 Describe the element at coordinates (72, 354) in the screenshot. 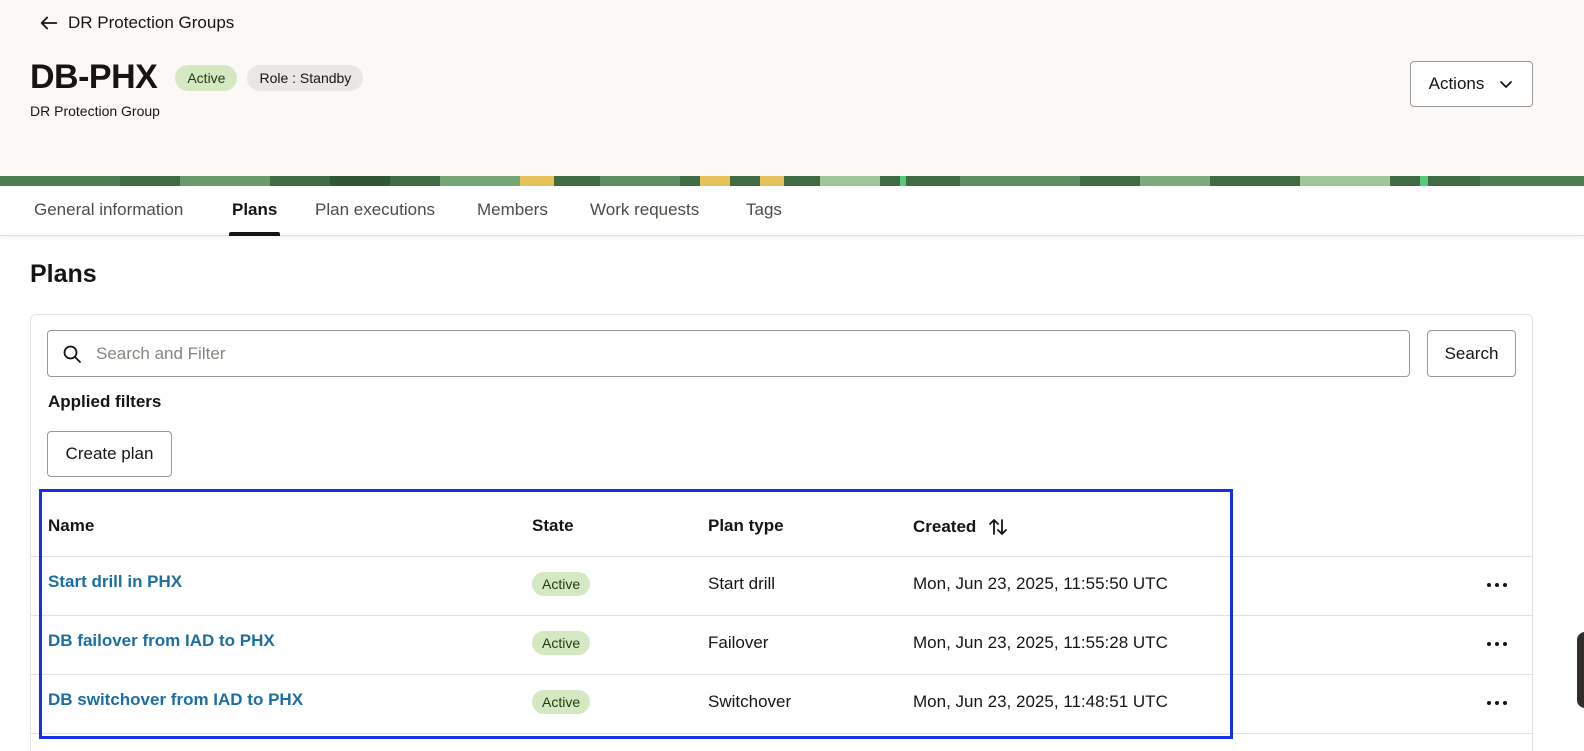

I see `search-icon` at that location.